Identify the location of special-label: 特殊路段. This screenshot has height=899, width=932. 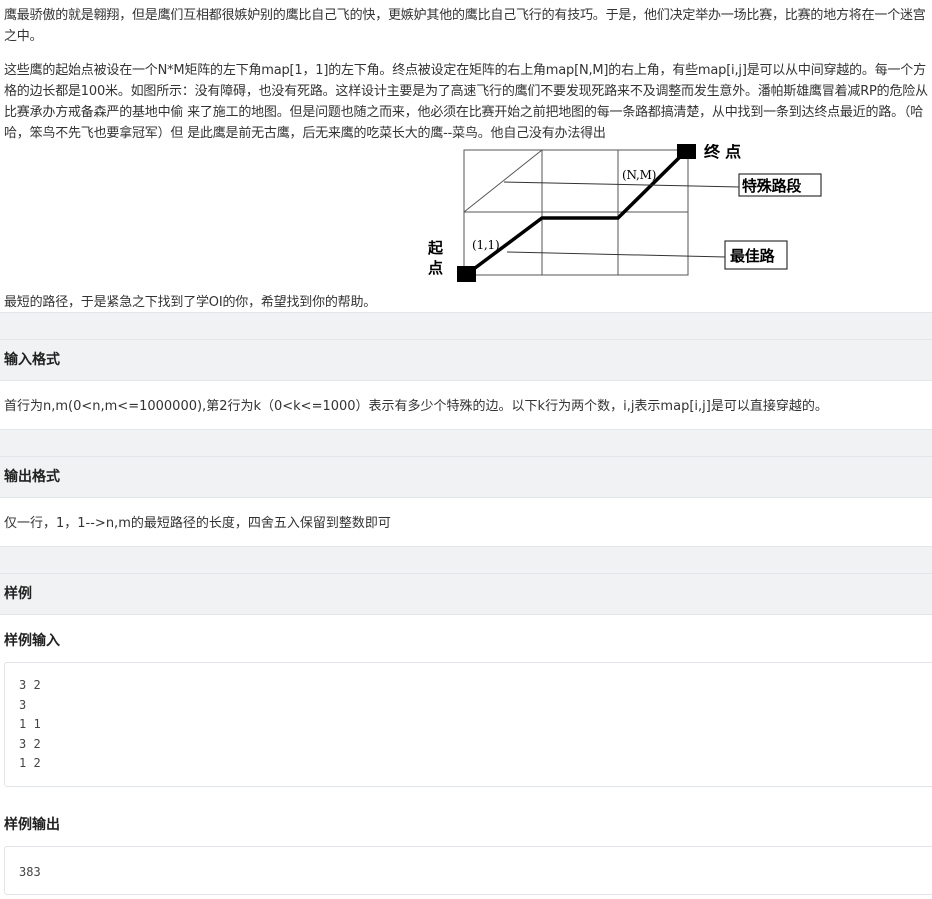
(771, 186).